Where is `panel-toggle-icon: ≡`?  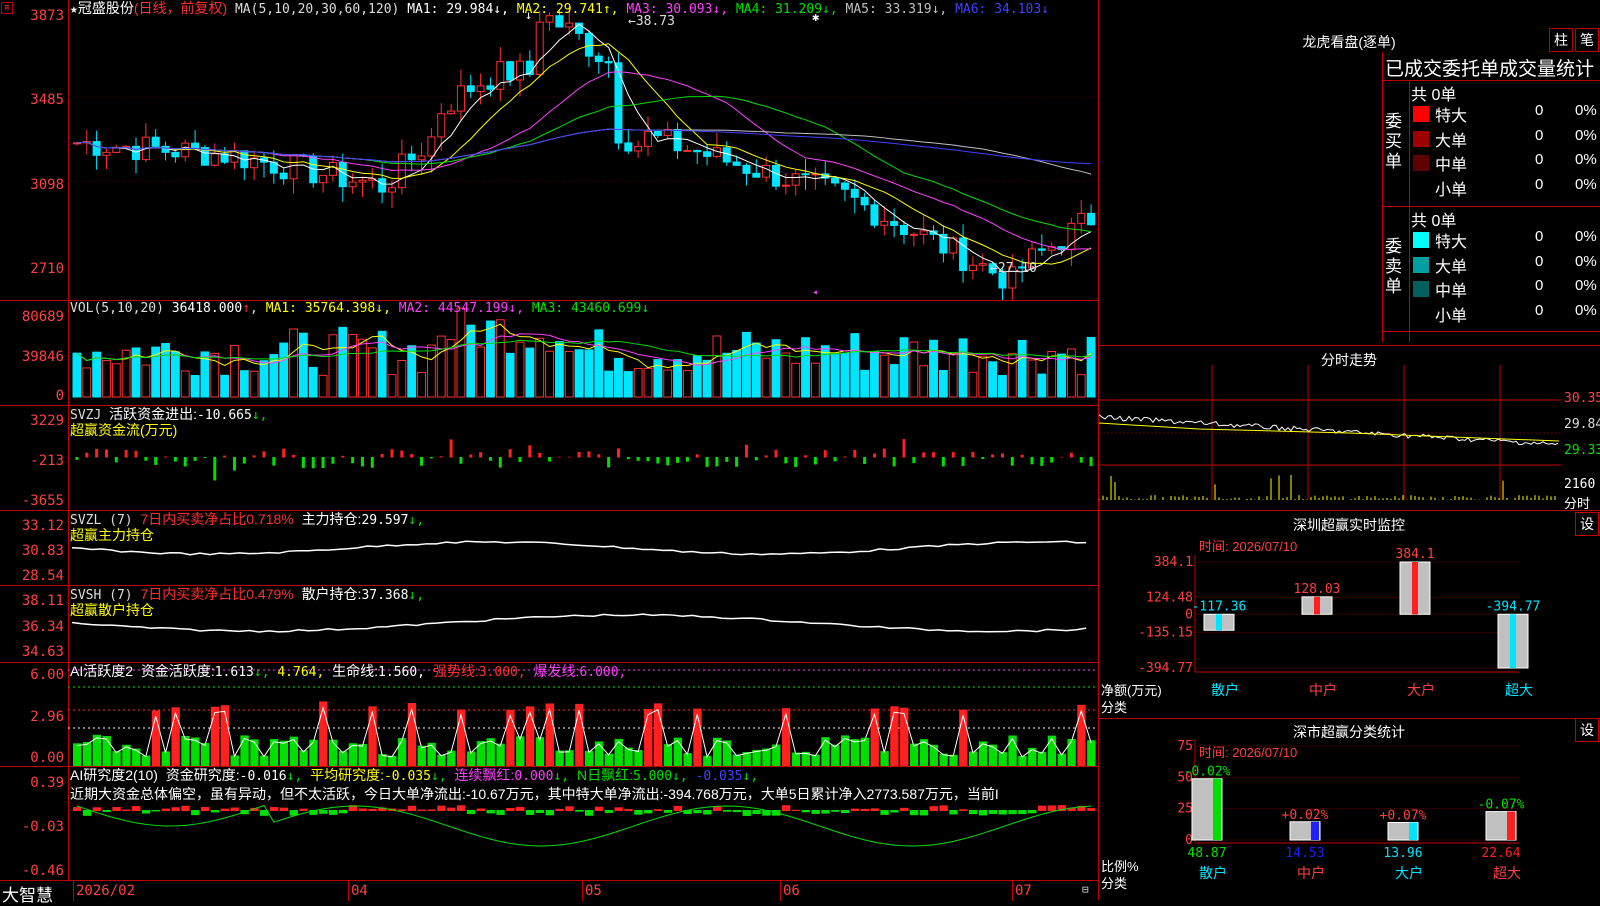
panel-toggle-icon: ≡ is located at coordinates (7, 8).